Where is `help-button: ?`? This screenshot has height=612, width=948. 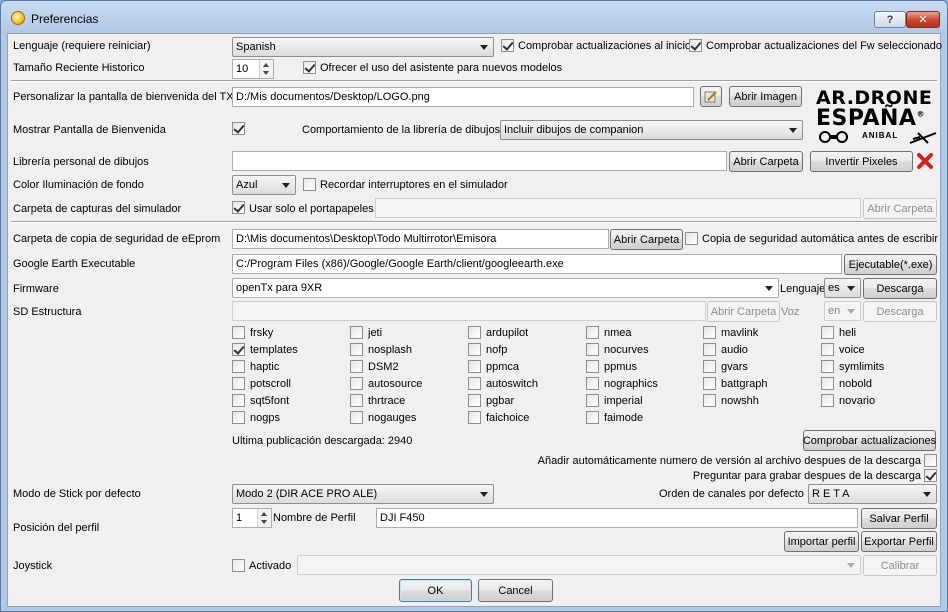
help-button: ? is located at coordinates (890, 19).